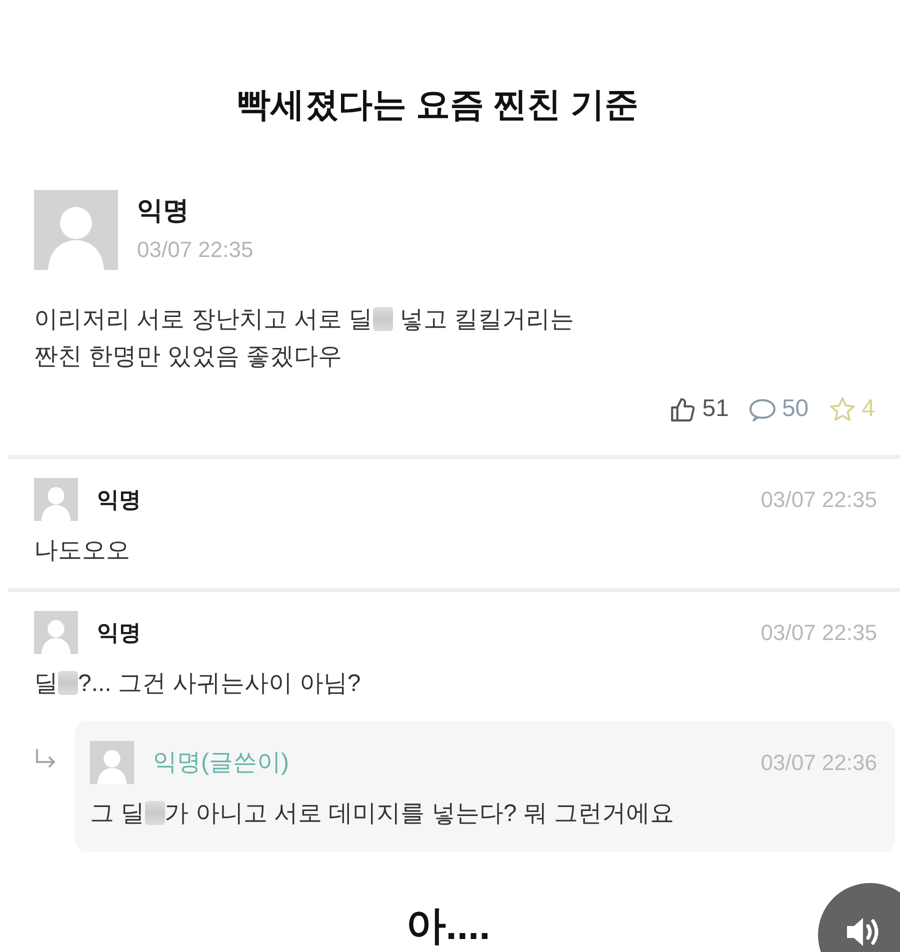  I want to click on post-date: 03/07 22:35, so click(195, 250).